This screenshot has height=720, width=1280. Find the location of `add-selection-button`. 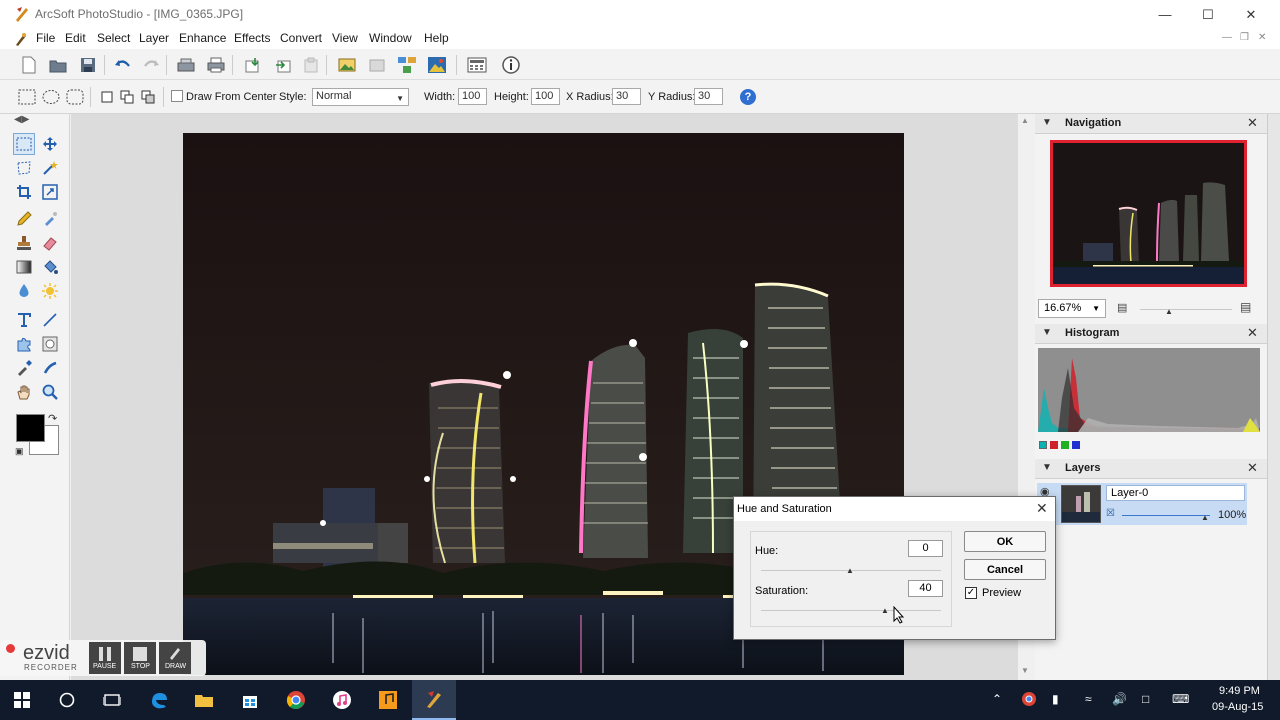

add-selection-button is located at coordinates (127, 97).